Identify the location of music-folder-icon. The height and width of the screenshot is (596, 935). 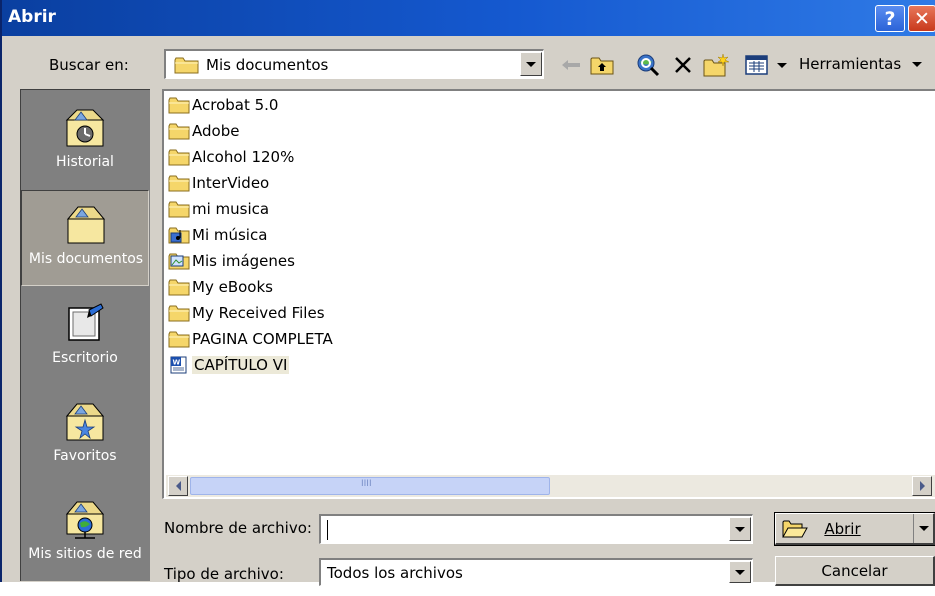
(179, 235).